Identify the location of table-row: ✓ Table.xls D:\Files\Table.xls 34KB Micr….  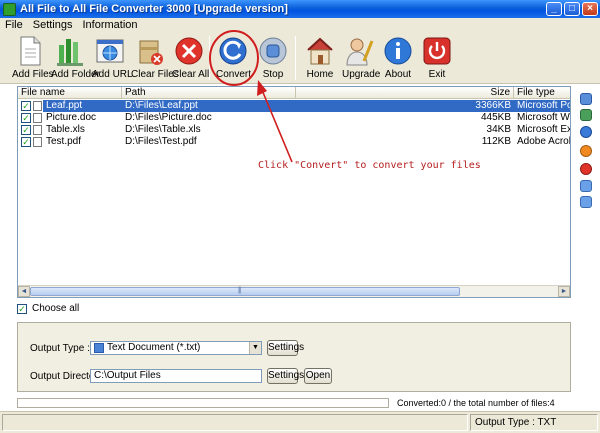
(294, 130).